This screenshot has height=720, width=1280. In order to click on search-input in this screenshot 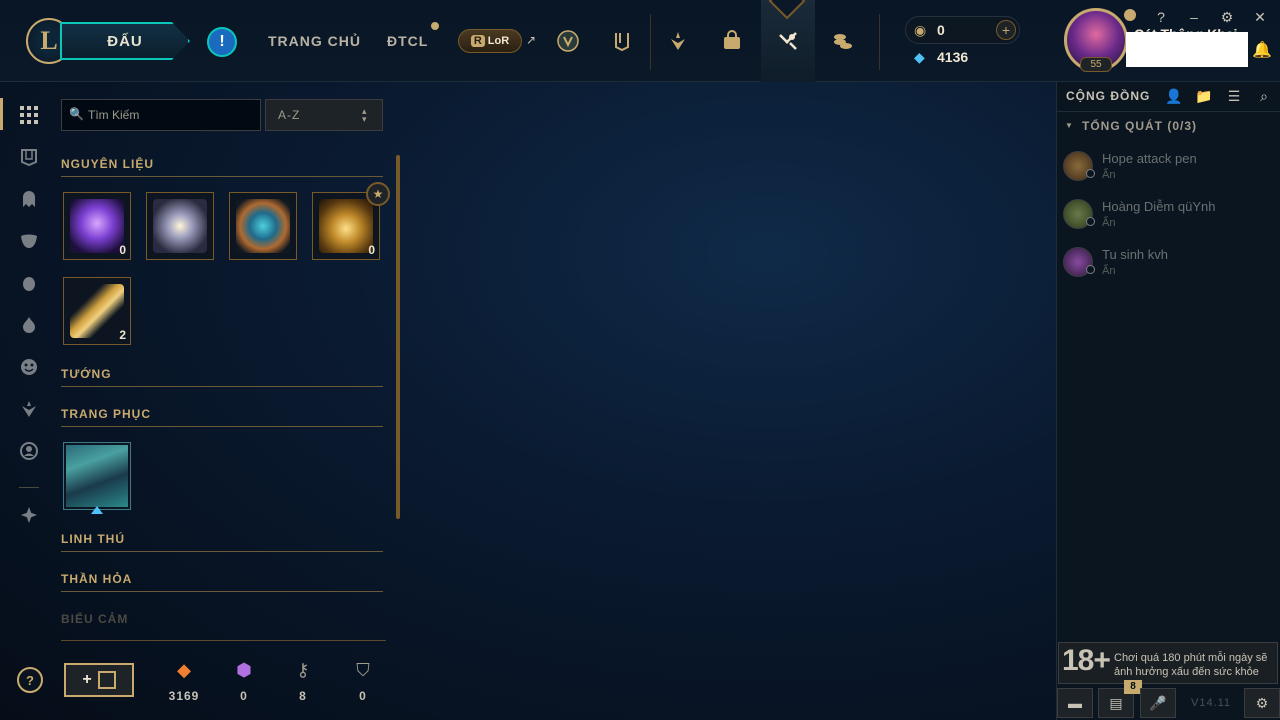, I will do `click(170, 115)`.